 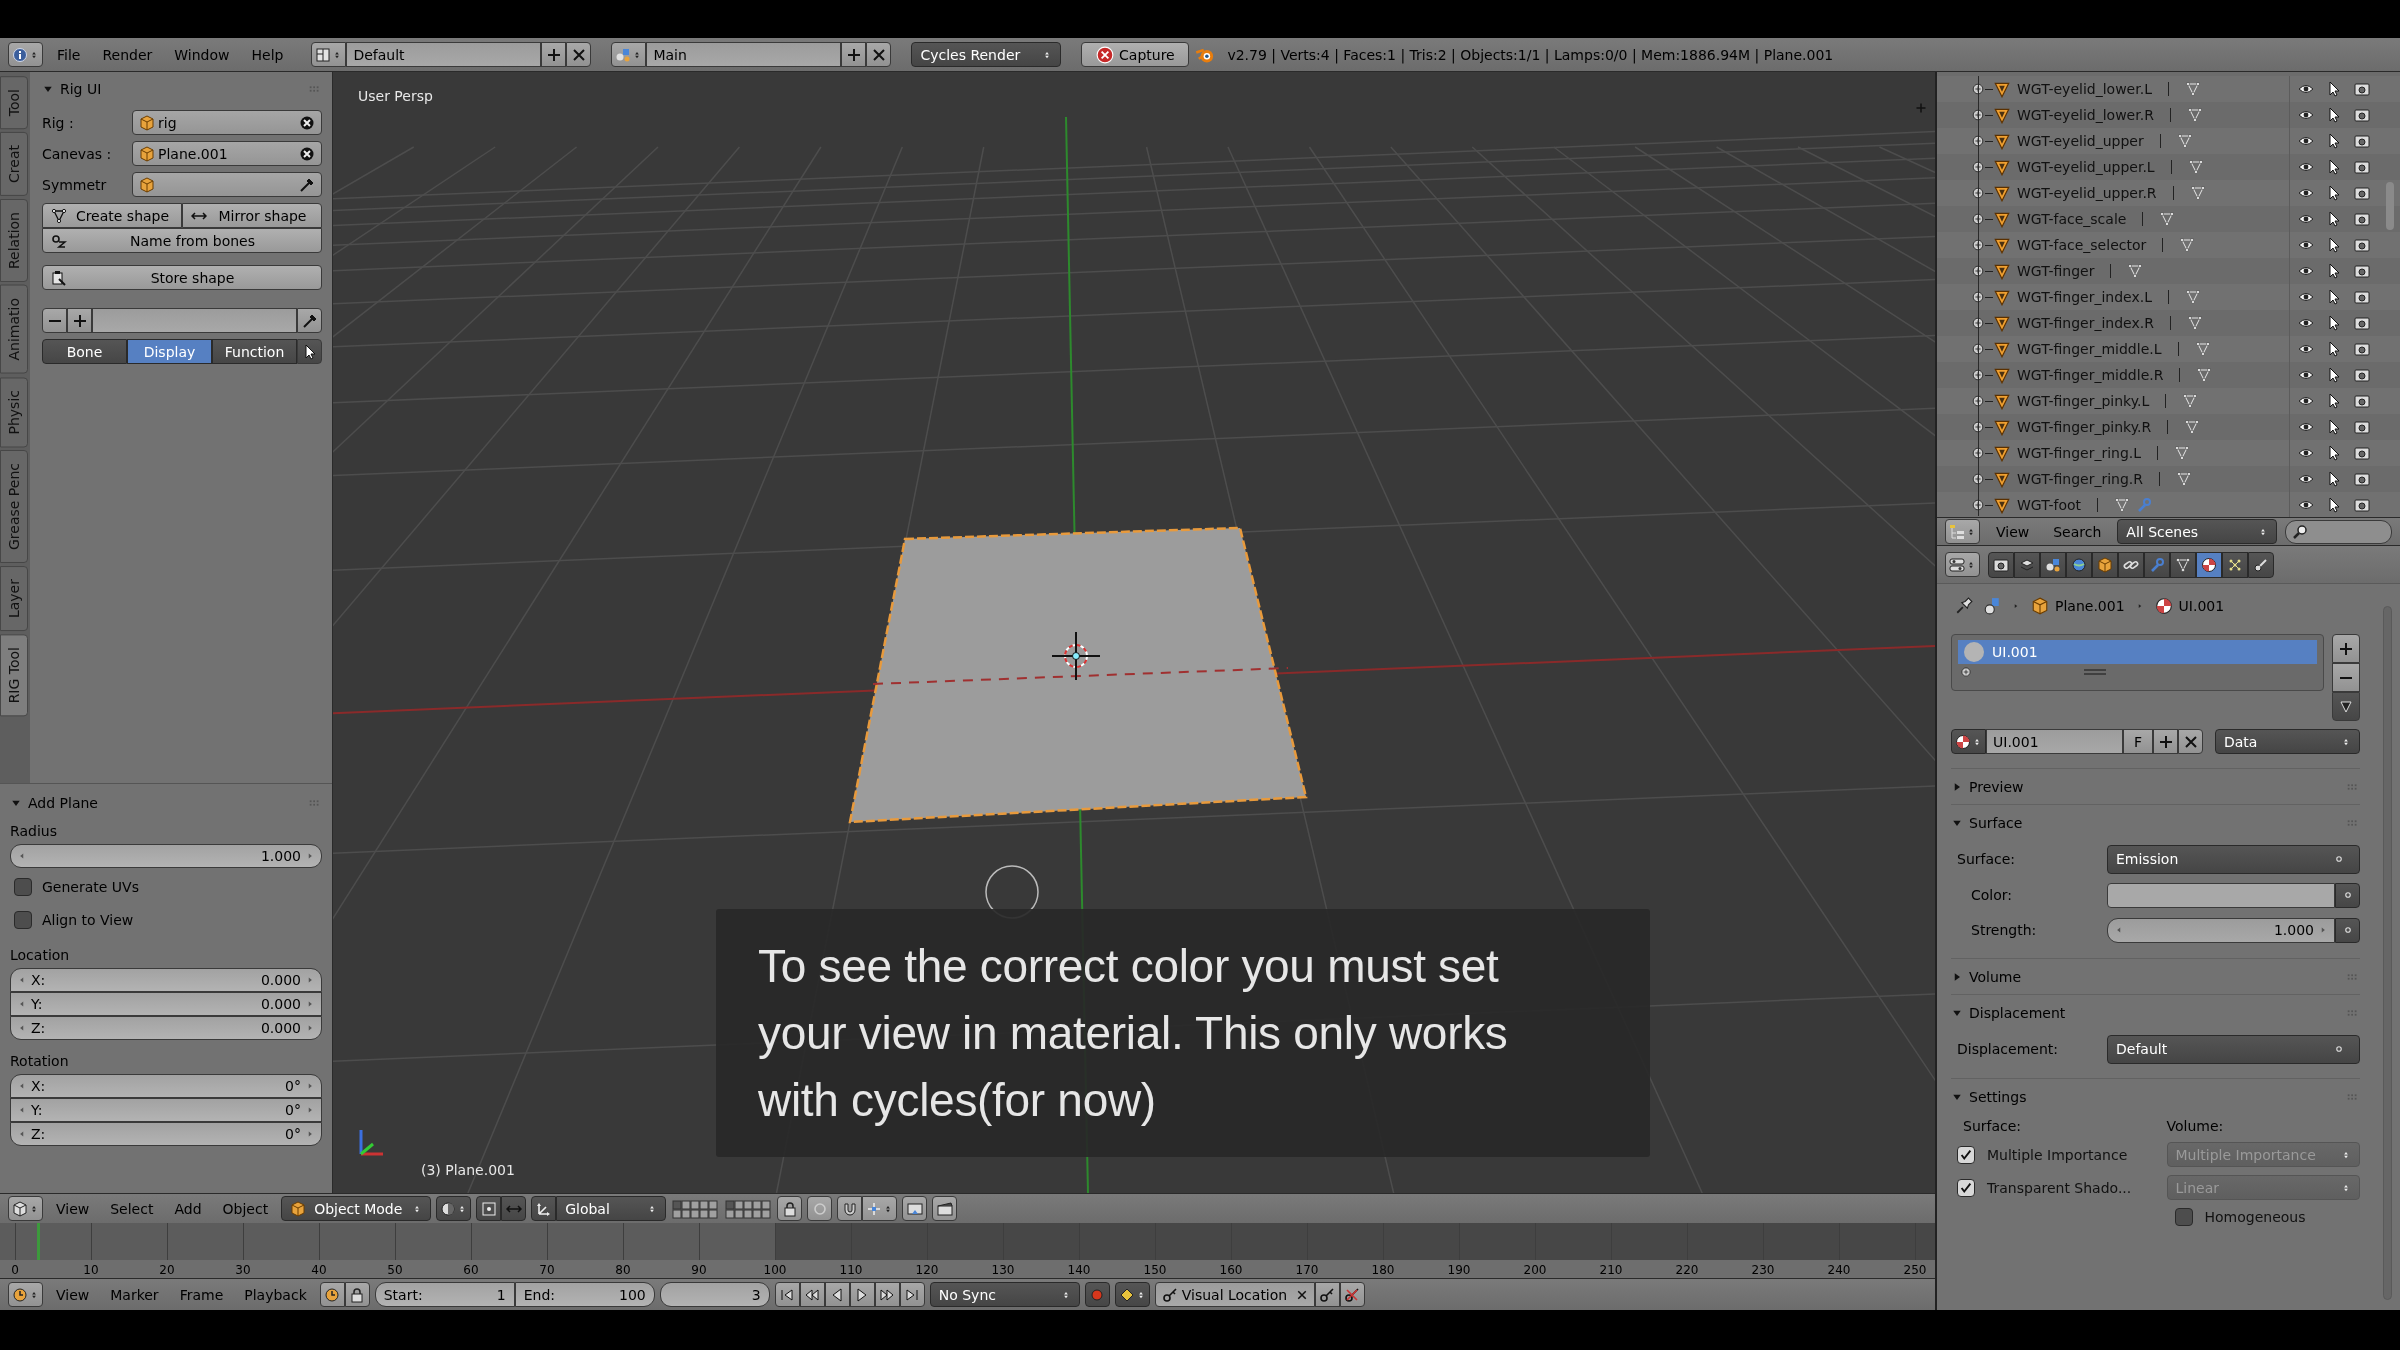 What do you see at coordinates (444, 1294) in the screenshot?
I see `start-frame-field: Start: 1` at bounding box center [444, 1294].